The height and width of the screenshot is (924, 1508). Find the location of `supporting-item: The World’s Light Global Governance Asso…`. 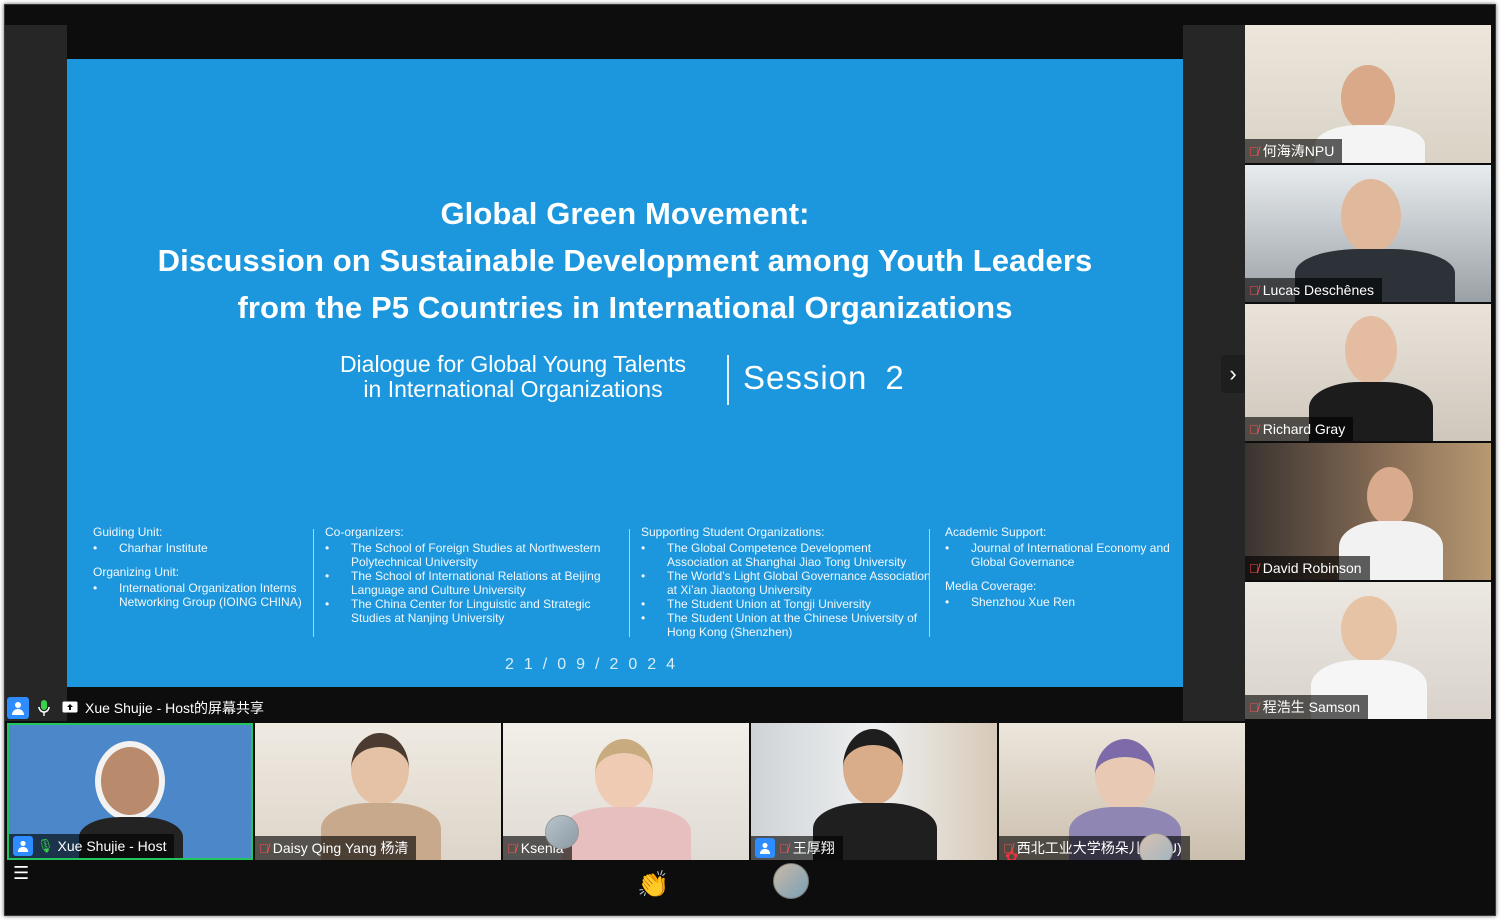

supporting-item: The World’s Light Global Governance Asso… is located at coordinates (786, 583).